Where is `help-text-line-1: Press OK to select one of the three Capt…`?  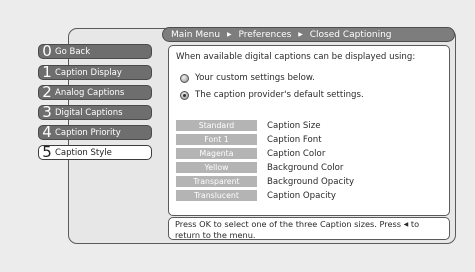
help-text-line-1: Press OK to select one of the three Capt… is located at coordinates (309, 225).